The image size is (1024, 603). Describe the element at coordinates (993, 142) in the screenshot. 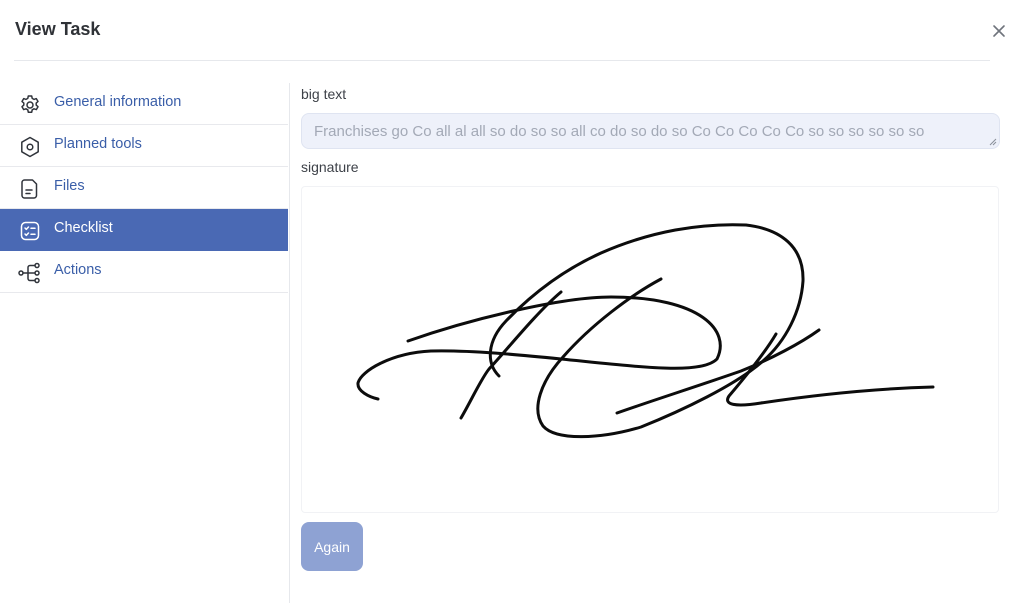

I see `resize-handle-icon` at that location.